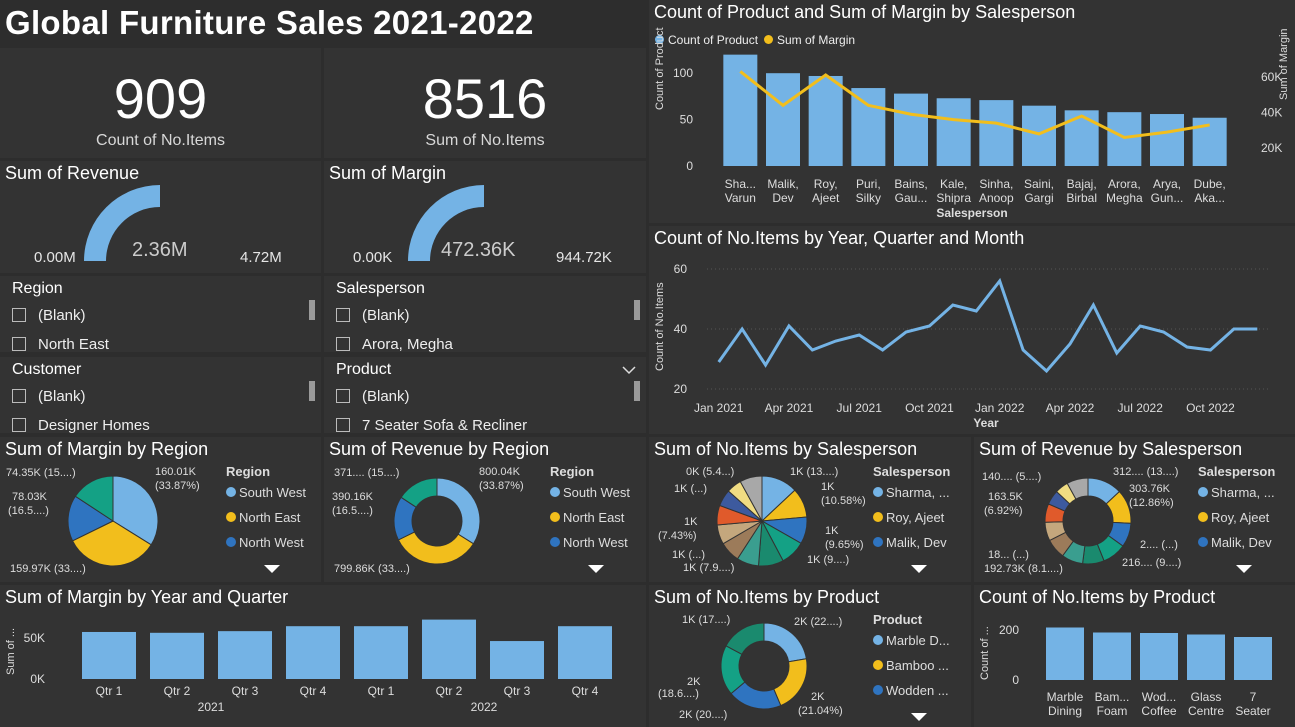  I want to click on salesperson-option-2: Arora, Megha, so click(394, 344).